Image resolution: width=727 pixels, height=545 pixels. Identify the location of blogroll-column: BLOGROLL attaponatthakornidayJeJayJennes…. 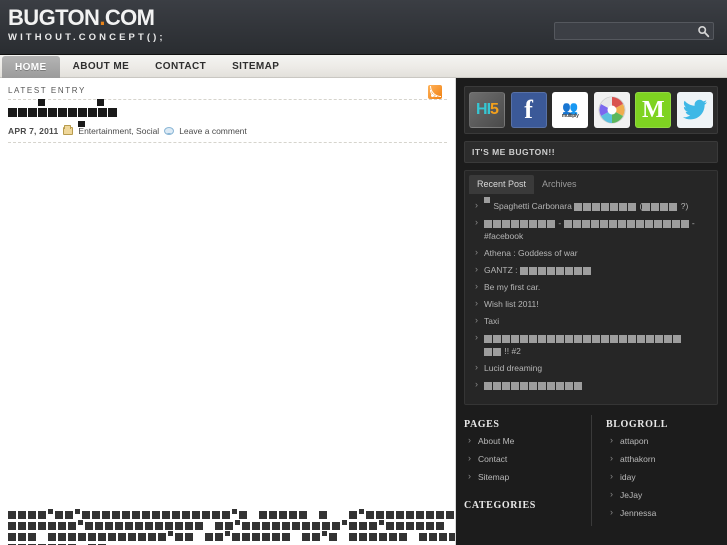
(654, 470).